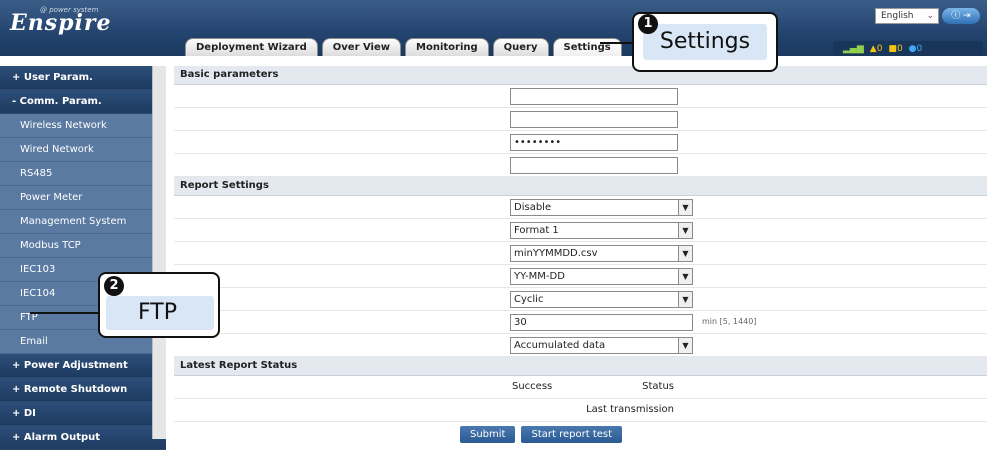 This screenshot has width=987, height=450. What do you see at coordinates (601, 299) in the screenshot?
I see `export-mode-select: Cyclic ▼` at bounding box center [601, 299].